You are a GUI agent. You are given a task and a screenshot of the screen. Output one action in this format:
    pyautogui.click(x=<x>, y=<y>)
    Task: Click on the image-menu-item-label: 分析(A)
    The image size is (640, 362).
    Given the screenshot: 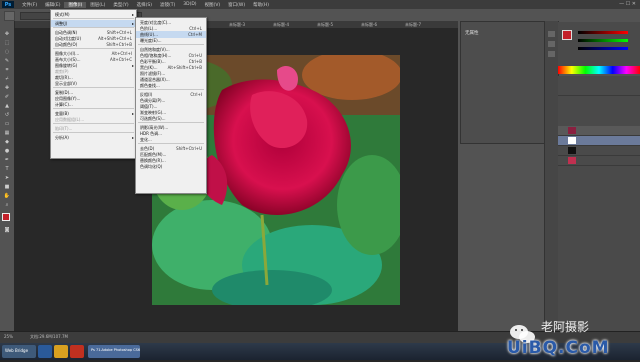 What is the action you would take?
    pyautogui.click(x=62, y=137)
    